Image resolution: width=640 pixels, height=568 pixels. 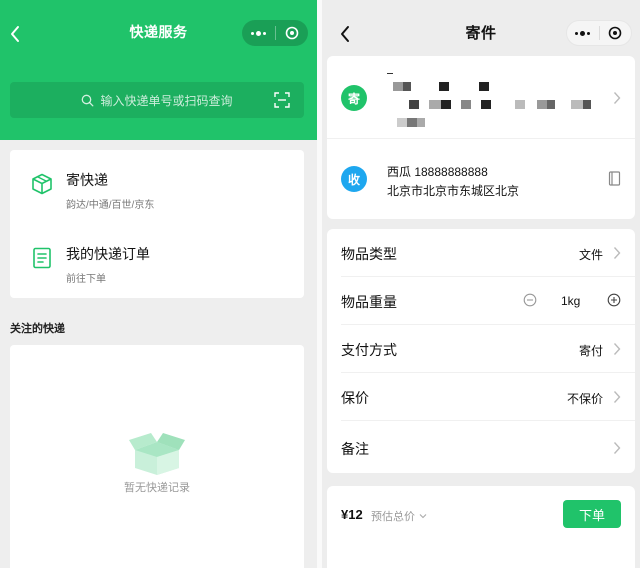 I want to click on empty-box-icon, so click(x=157, y=454).